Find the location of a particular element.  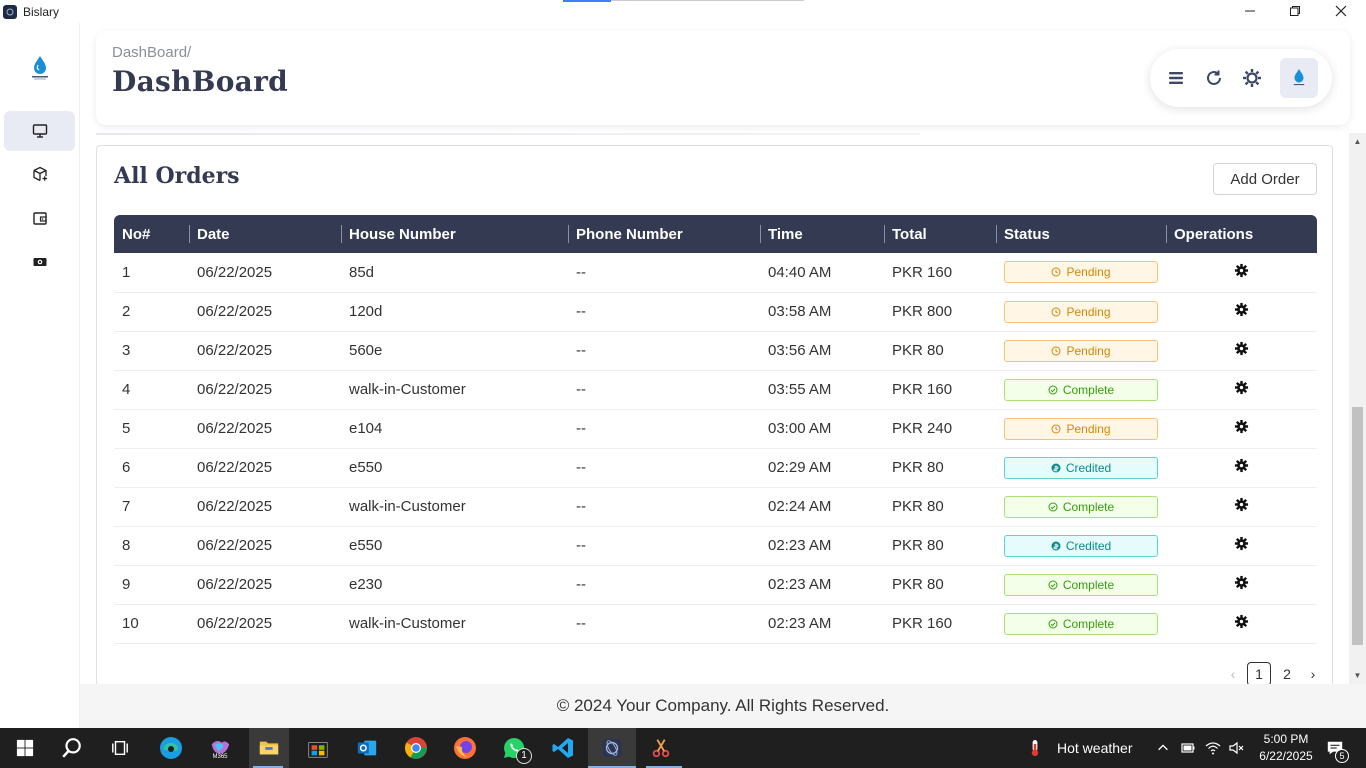

pagination: ‹ 1 2 › is located at coordinates (1273, 674).